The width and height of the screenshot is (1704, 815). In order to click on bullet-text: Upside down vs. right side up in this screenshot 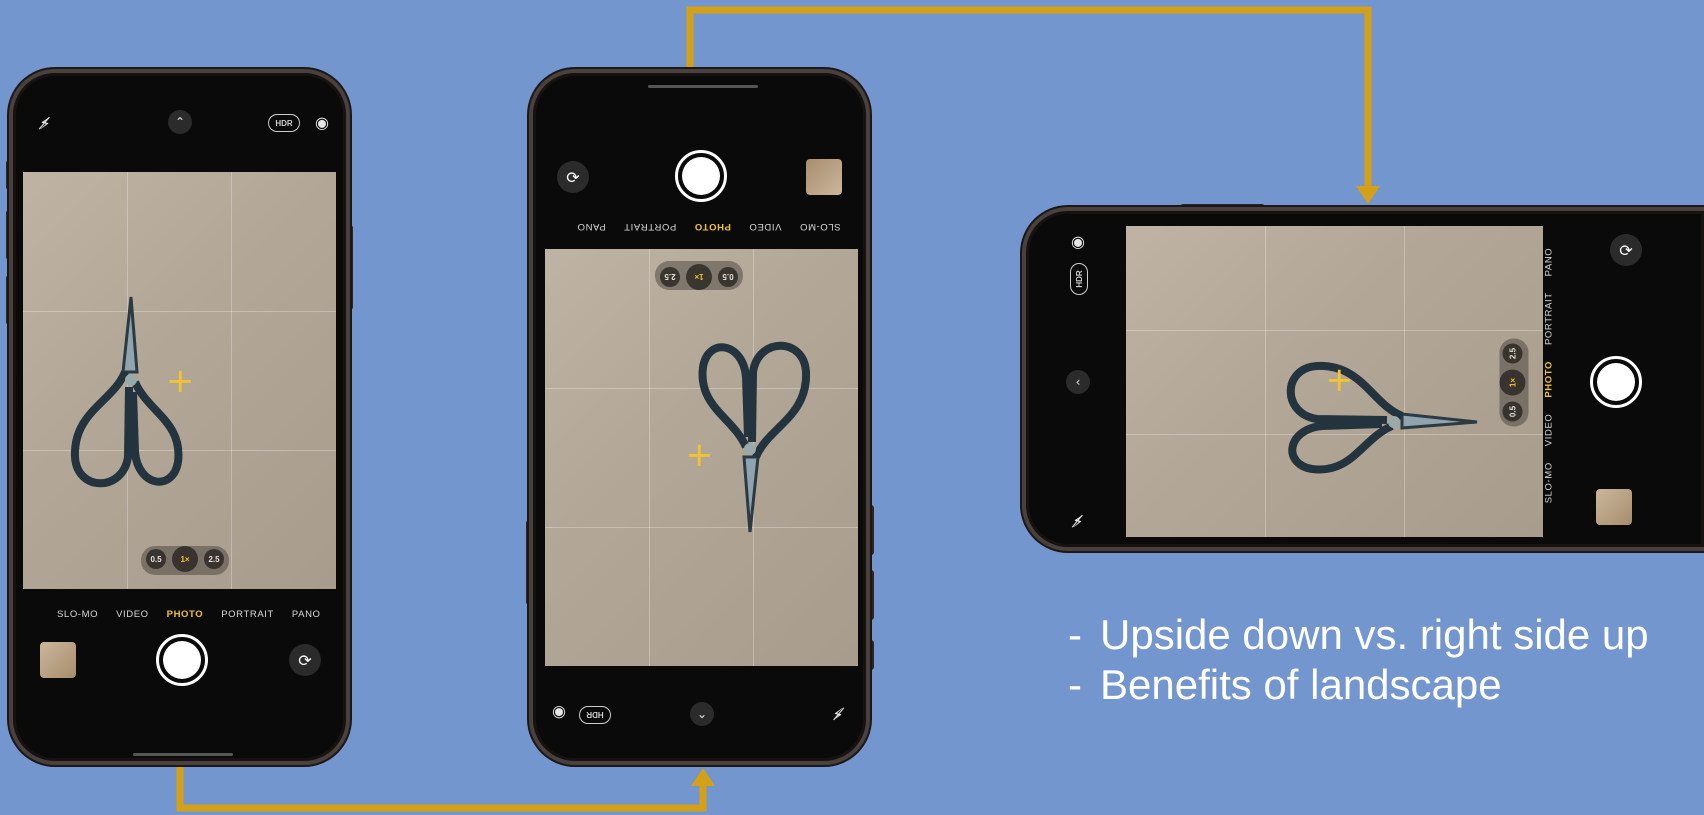, I will do `click(1374, 634)`.